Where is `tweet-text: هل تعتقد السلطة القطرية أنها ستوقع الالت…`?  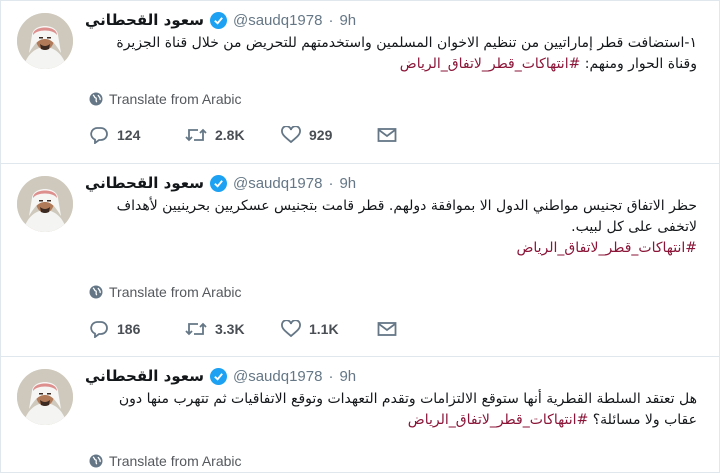
tweet-text: هل تعتقد السلطة القطرية أنها ستوقع الالت… is located at coordinates (391, 410).